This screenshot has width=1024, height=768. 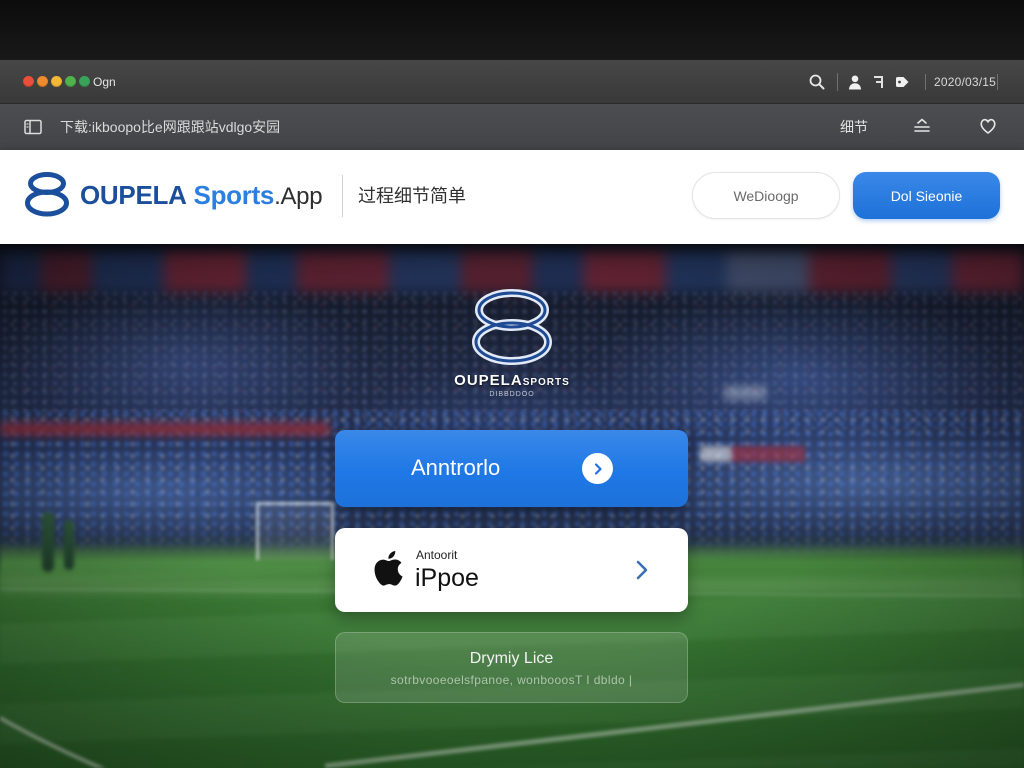 I want to click on header-divider, so click(x=342, y=196).